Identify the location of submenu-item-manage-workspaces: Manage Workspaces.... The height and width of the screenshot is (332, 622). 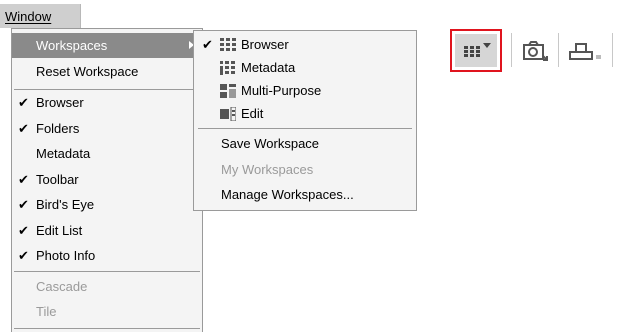
(305, 194).